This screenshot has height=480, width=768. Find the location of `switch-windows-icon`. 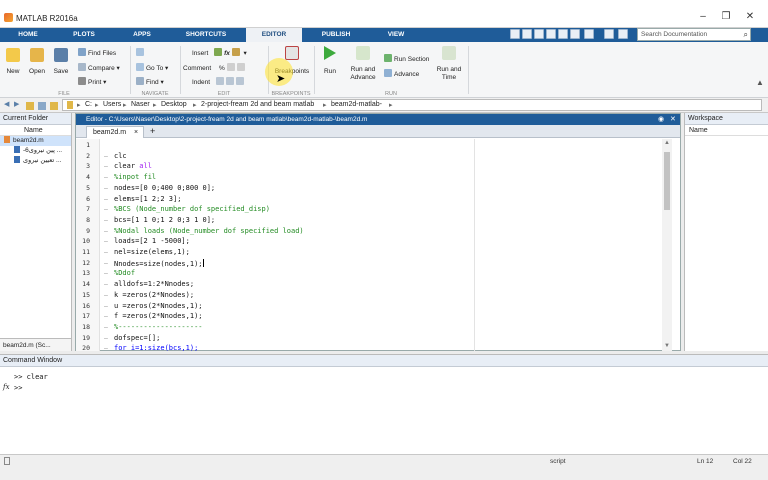

switch-windows-icon is located at coordinates (589, 34).